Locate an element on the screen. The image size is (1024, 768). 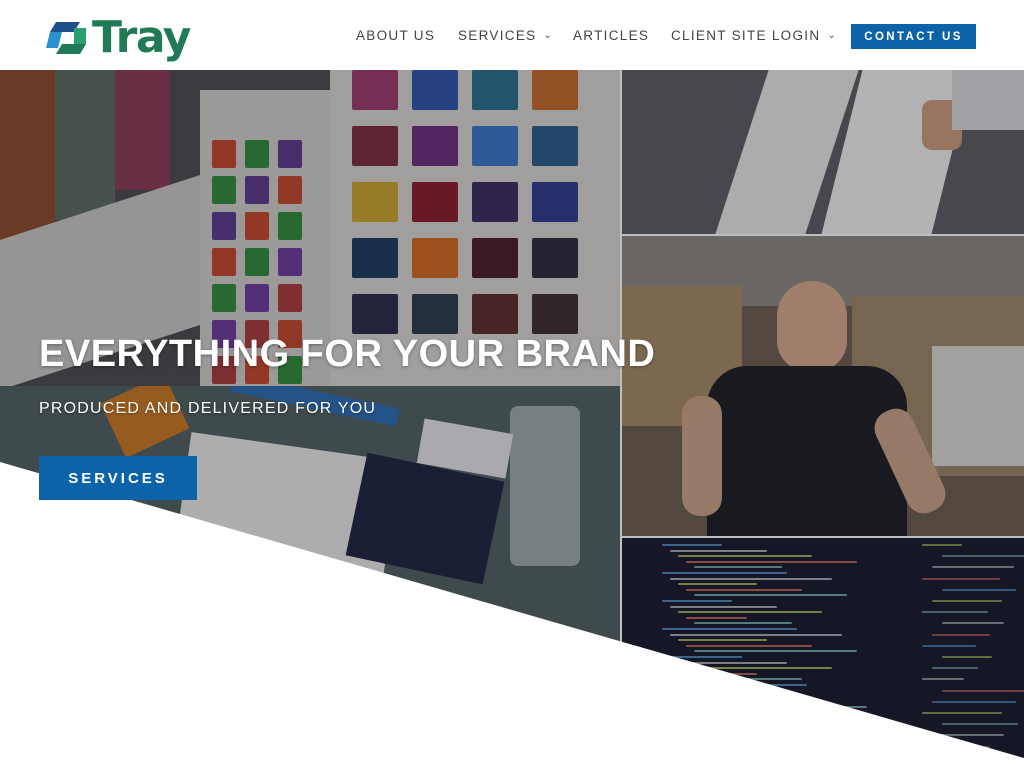
nav-client-site-login: CLIENT SITE LOGIN ⌄ is located at coordinates (754, 35).